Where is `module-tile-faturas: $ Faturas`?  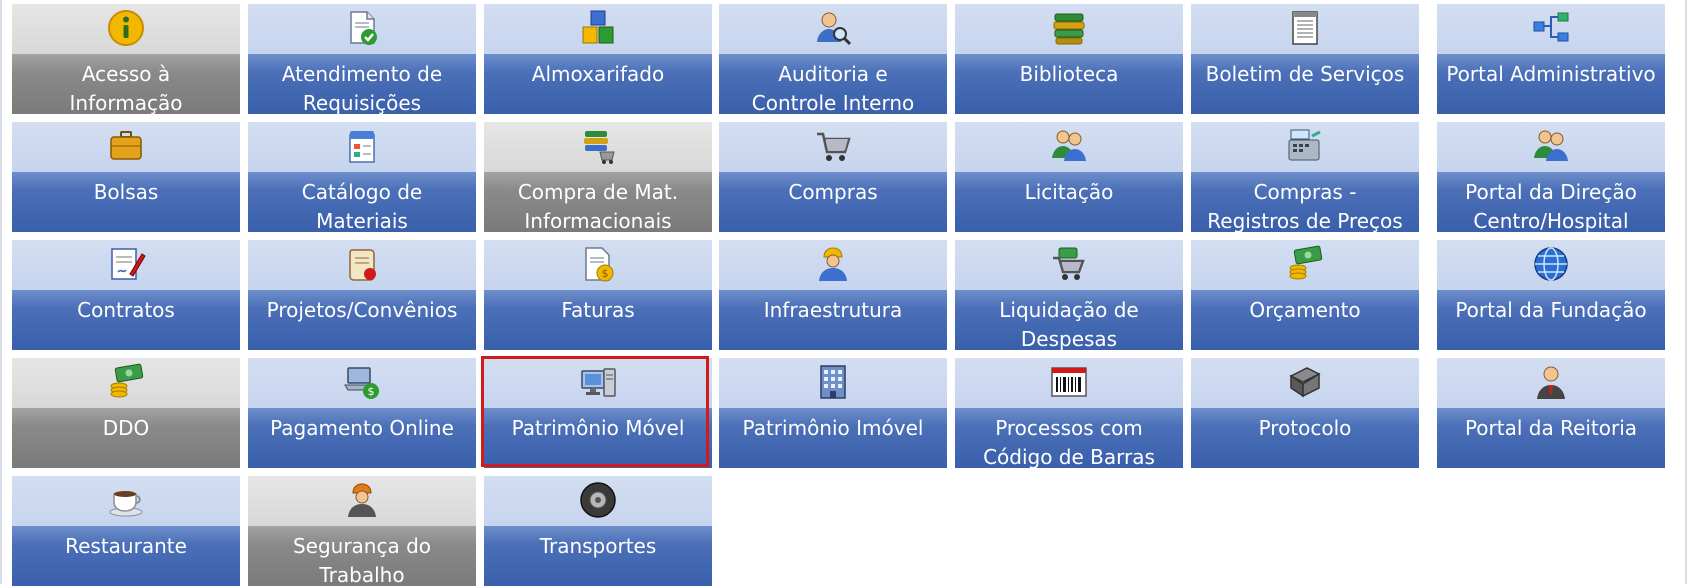
module-tile-faturas: $ Faturas is located at coordinates (598, 295).